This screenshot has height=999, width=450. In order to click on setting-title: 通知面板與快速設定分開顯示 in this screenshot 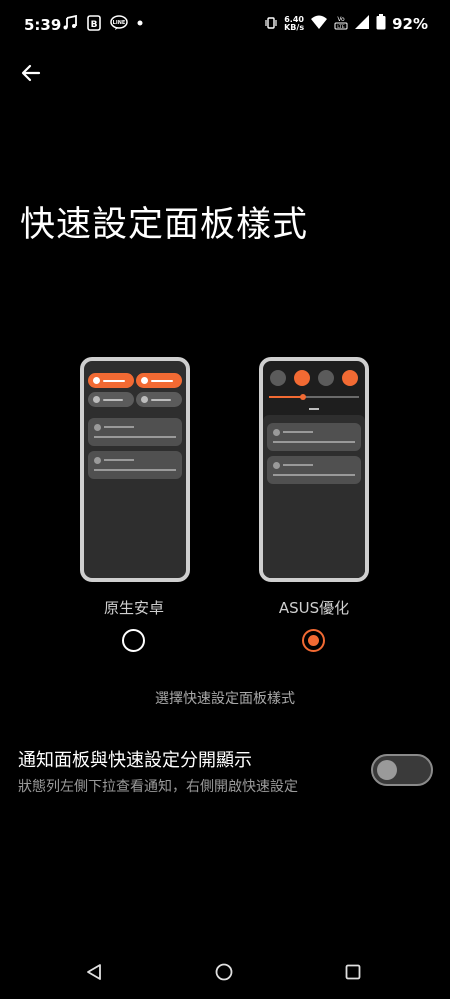, I will do `click(135, 760)`.